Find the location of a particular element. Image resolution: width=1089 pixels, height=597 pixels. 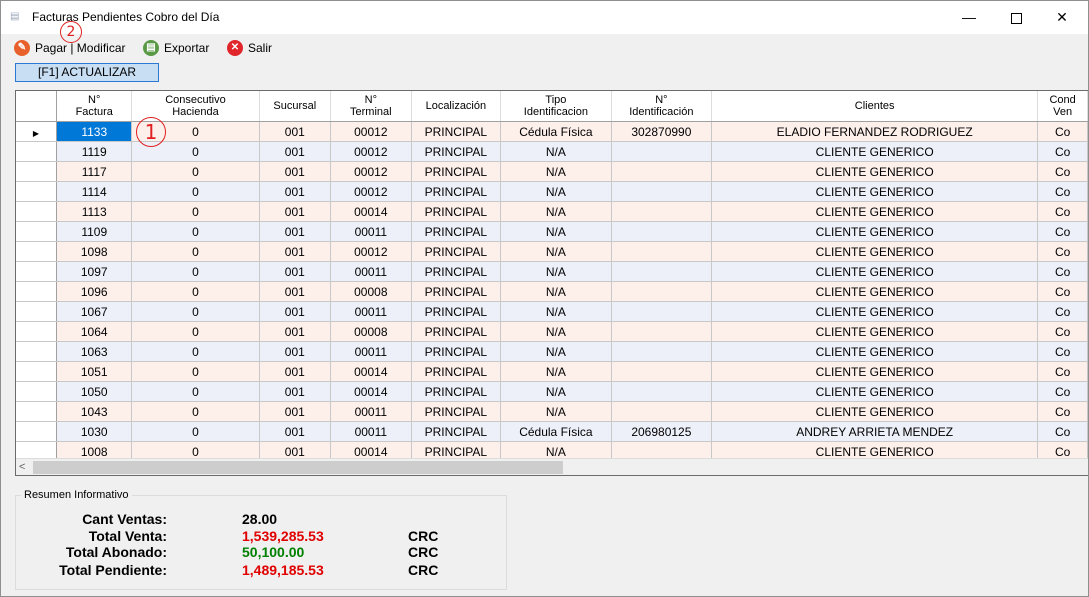

cell-factura: 1109 is located at coordinates (94, 231).